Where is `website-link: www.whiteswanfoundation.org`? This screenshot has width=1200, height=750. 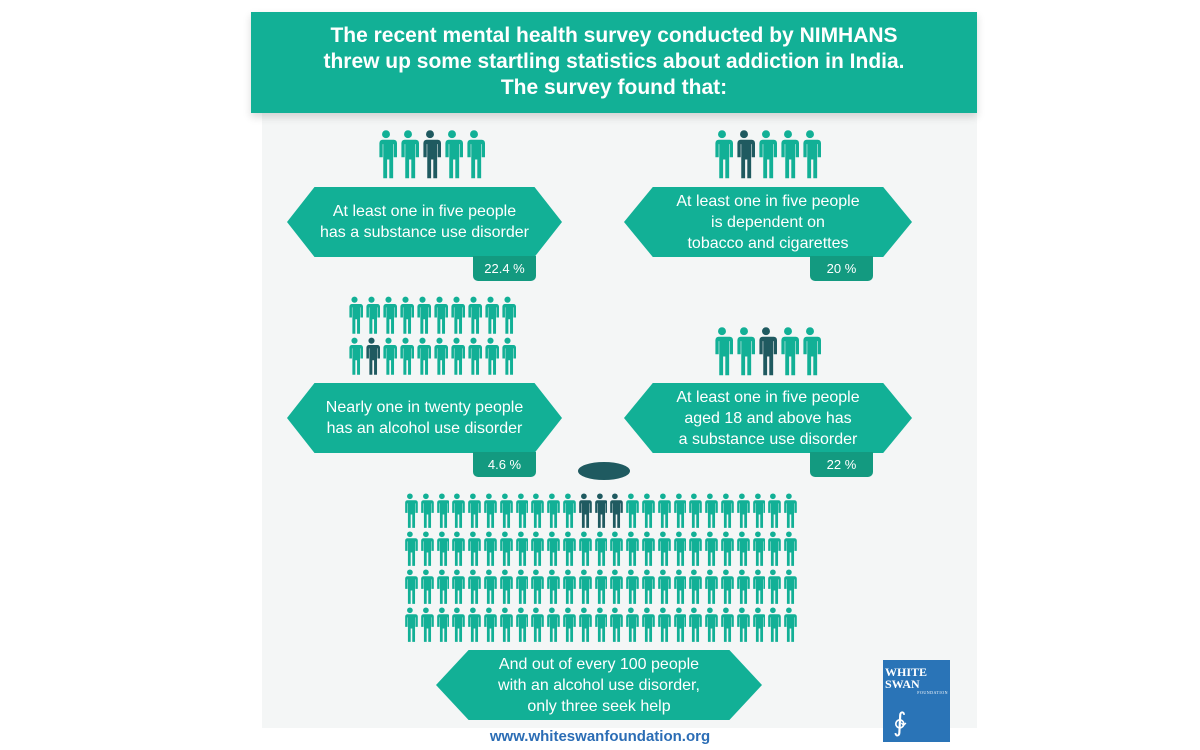 website-link: www.whiteswanfoundation.org is located at coordinates (600, 736).